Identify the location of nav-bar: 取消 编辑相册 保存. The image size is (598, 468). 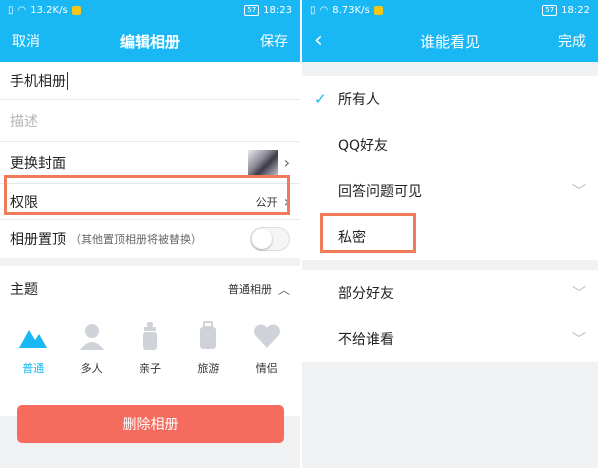
(150, 41).